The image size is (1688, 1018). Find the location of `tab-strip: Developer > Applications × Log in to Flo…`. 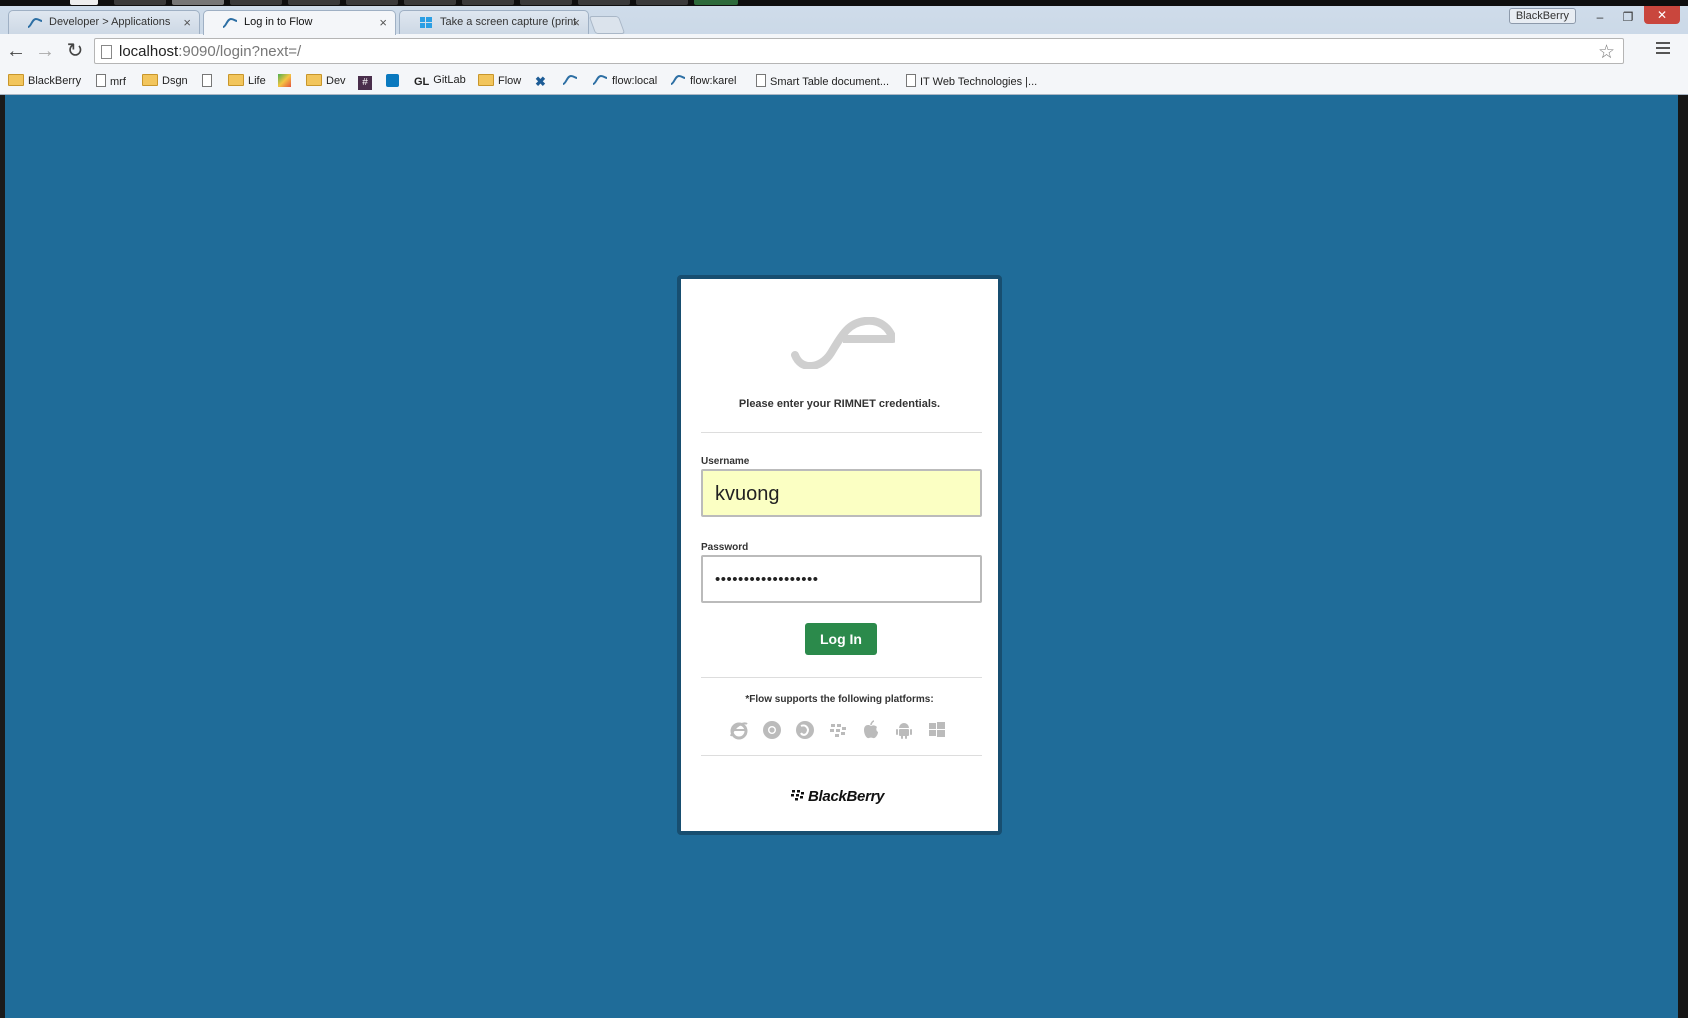

tab-strip: Developer > Applications × Log in to Flo… is located at coordinates (844, 20).